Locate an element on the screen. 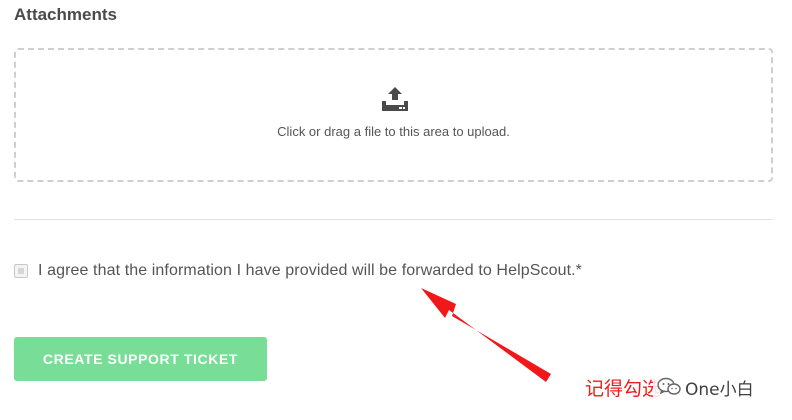  wechat-icon is located at coordinates (669, 386).